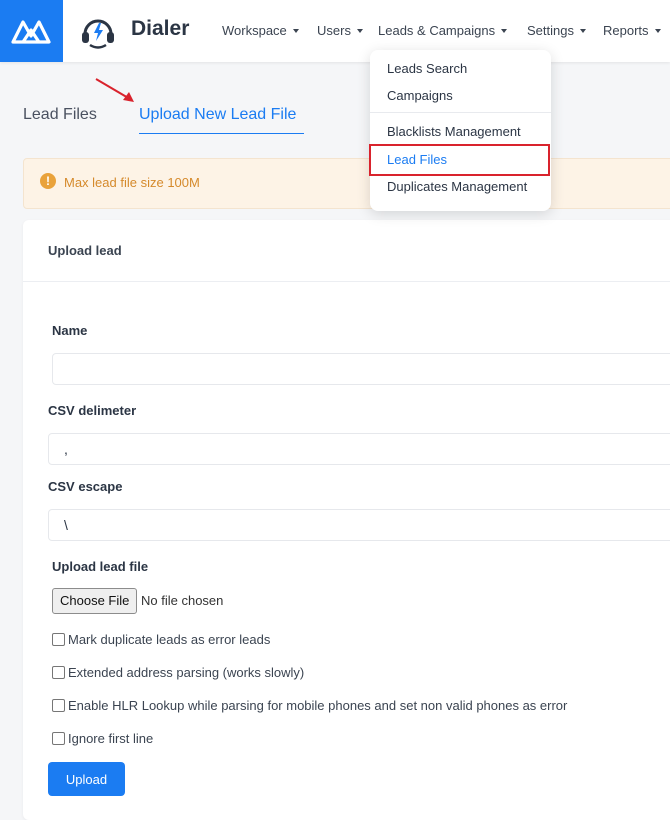  I want to click on info-circle-icon: !, so click(48, 181).